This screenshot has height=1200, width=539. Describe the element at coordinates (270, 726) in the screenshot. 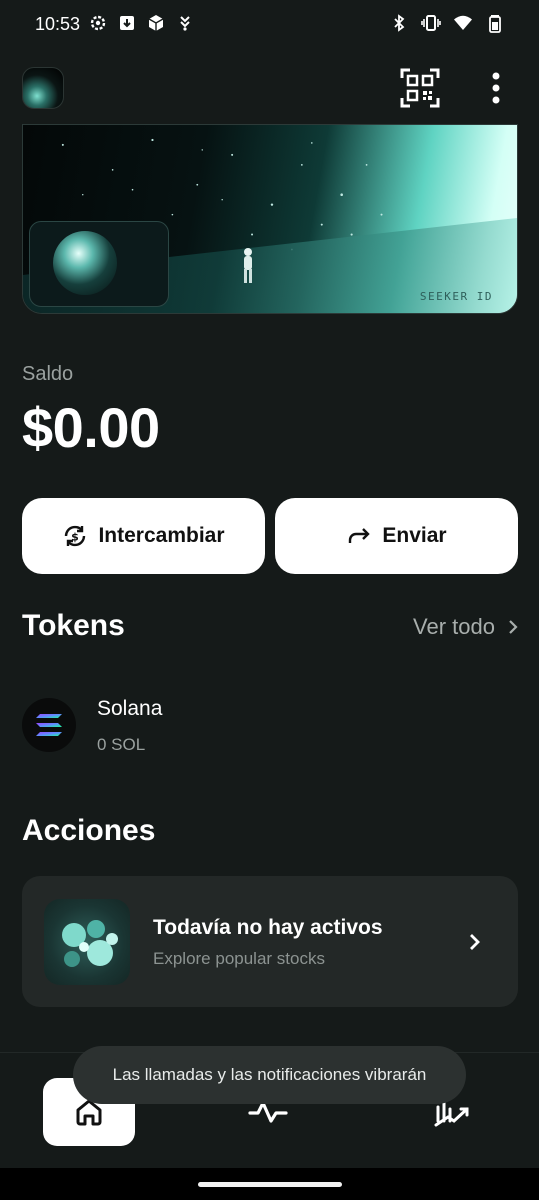

I see `token-row-solana: Solana 0 SOL` at that location.